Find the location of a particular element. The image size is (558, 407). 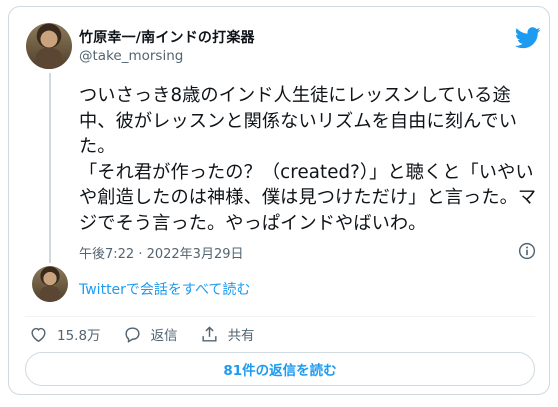

tweet-actions: 15.8万 返信 共有 is located at coordinates (153, 334).